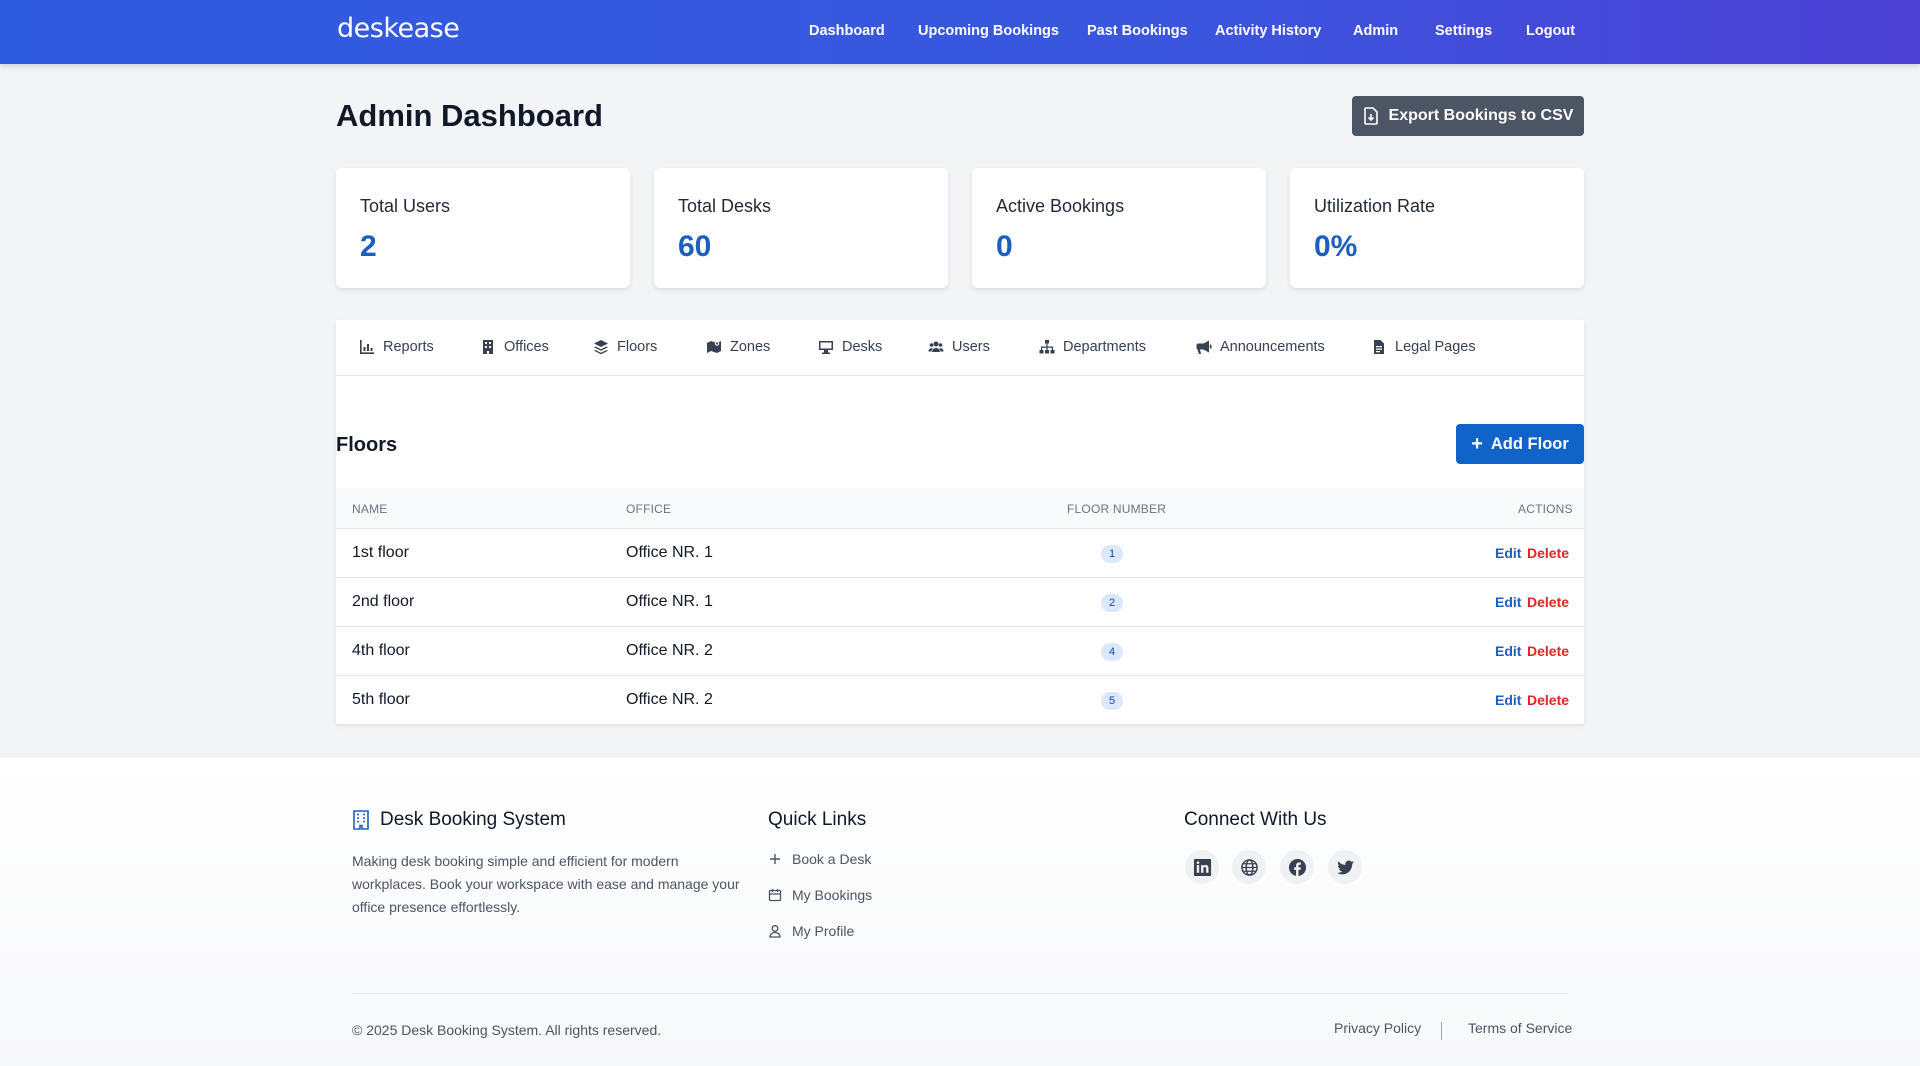 This screenshot has width=1920, height=1066. Describe the element at coordinates (1377, 1028) in the screenshot. I see `privacy-policy-link: Privacy Policy` at that location.